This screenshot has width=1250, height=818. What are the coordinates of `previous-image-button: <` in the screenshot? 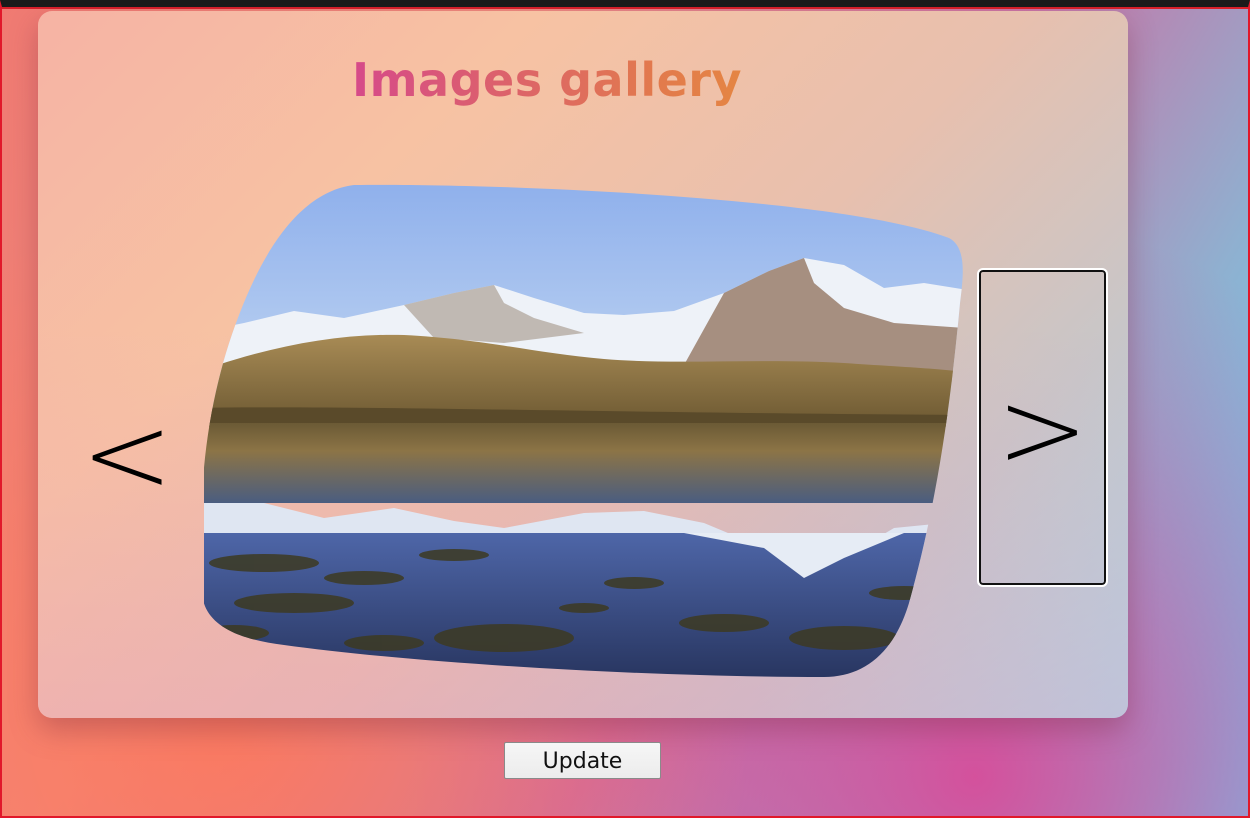 It's located at (127, 454).